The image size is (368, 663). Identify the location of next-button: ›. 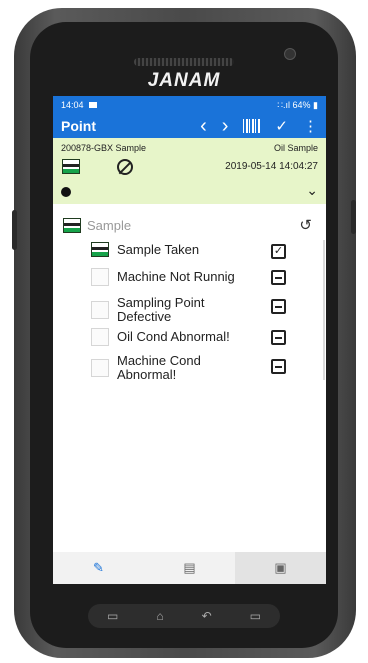
(225, 126).